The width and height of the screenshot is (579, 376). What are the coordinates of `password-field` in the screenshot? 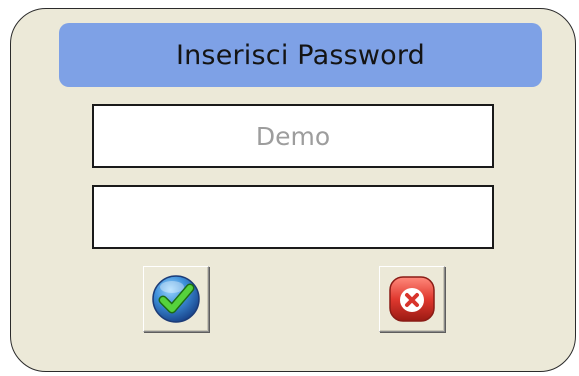 It's located at (293, 217).